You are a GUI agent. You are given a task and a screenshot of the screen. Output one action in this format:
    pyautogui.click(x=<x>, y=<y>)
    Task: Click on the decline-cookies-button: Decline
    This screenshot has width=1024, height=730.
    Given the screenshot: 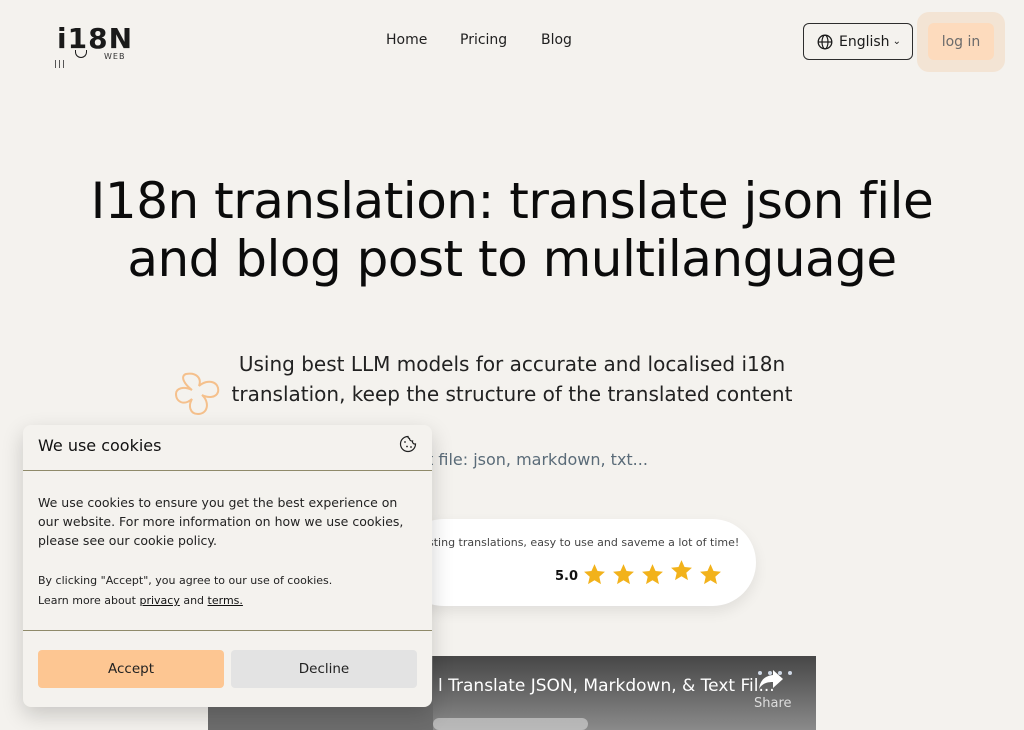 What is the action you would take?
    pyautogui.click(x=324, y=669)
    